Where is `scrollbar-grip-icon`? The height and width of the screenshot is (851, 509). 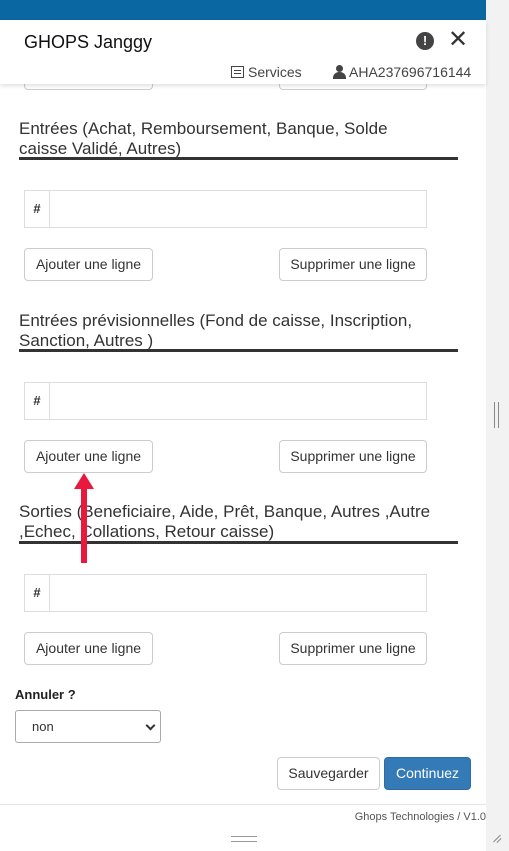 scrollbar-grip-icon is located at coordinates (496, 415).